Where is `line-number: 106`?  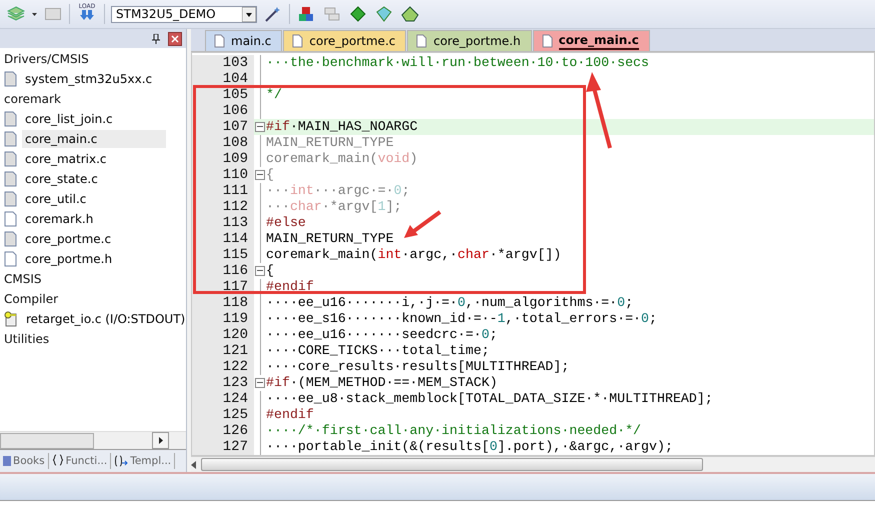
line-number: 106 is located at coordinates (223, 111).